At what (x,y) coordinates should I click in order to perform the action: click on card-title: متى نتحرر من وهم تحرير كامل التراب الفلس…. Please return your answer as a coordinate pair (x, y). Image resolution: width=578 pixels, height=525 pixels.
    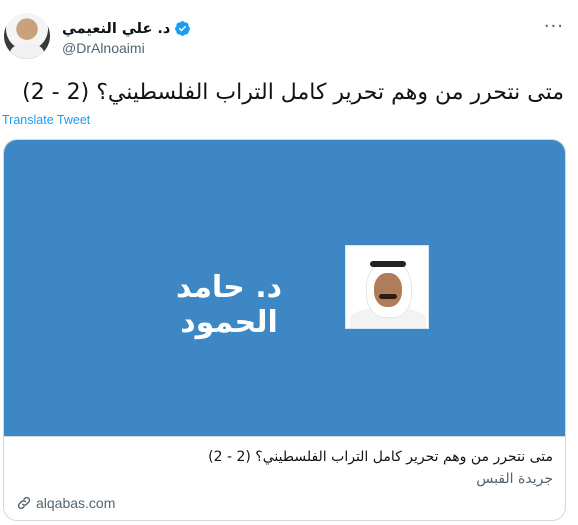
    Looking at the image, I should click on (380, 457).